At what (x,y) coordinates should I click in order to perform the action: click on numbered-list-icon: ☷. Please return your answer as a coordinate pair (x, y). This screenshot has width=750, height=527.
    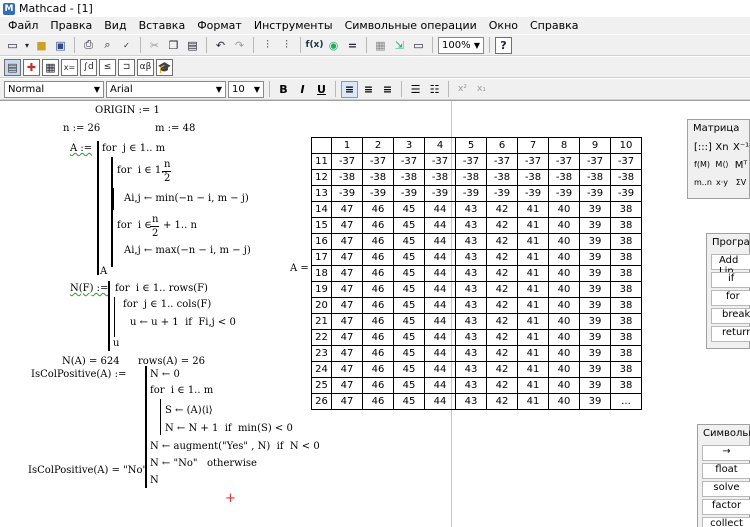
    Looking at the image, I should click on (434, 89).